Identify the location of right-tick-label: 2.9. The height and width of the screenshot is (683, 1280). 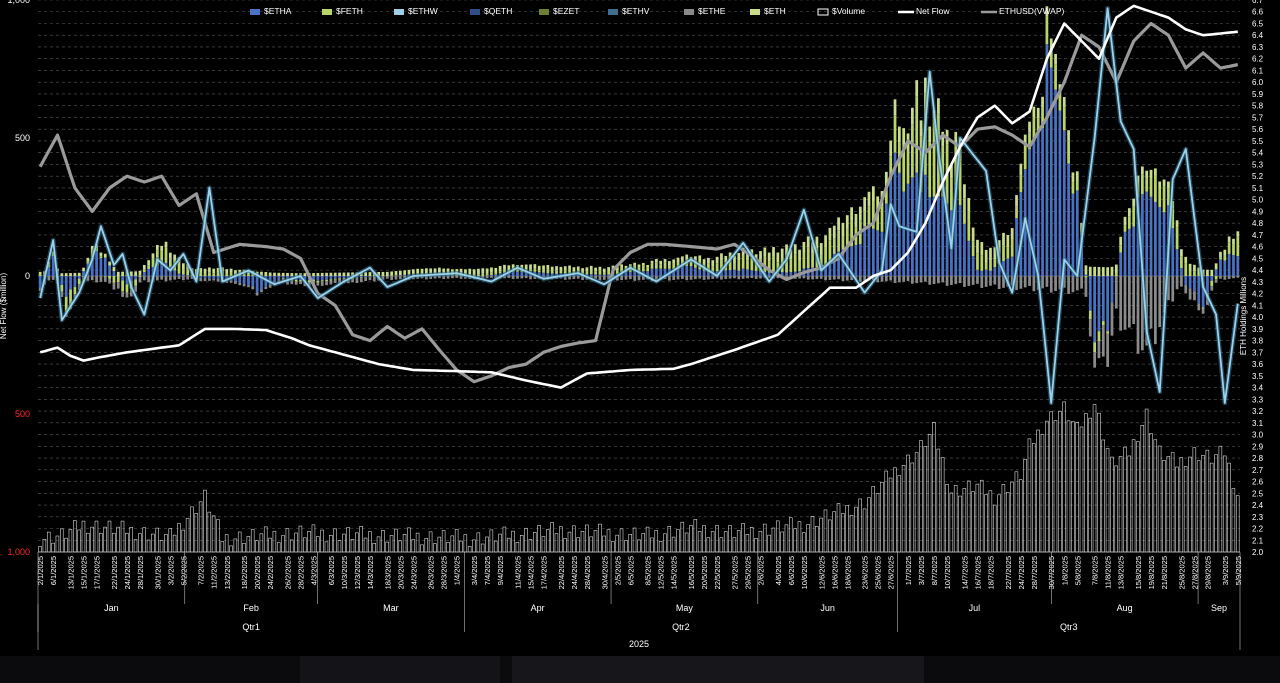
(1258, 446).